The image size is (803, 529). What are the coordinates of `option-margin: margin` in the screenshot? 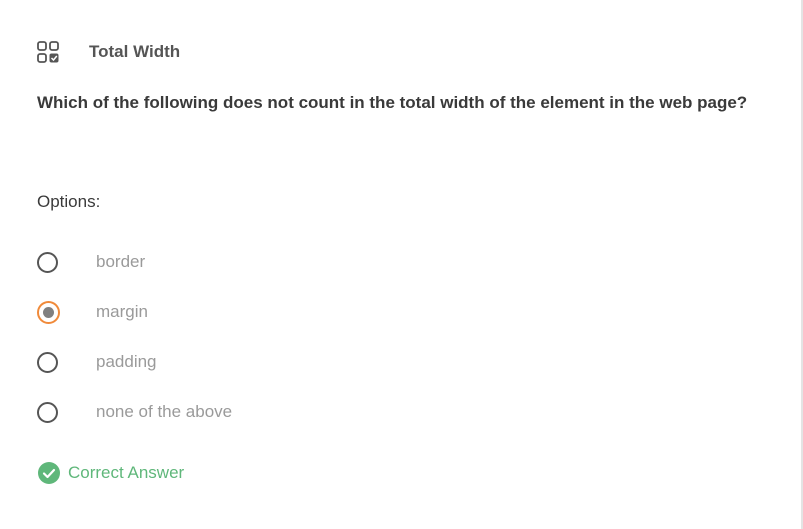 It's located at (134, 312).